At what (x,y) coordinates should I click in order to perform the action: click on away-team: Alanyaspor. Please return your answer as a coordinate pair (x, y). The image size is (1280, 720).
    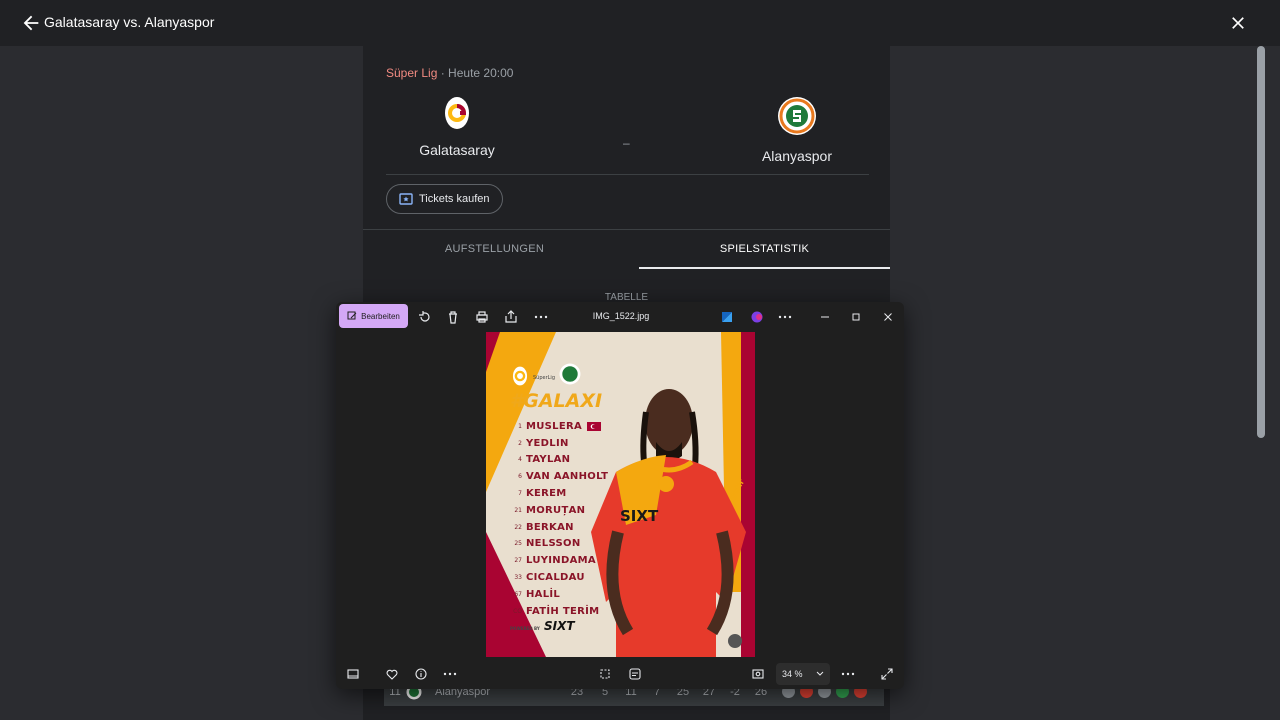
    Looking at the image, I should click on (797, 130).